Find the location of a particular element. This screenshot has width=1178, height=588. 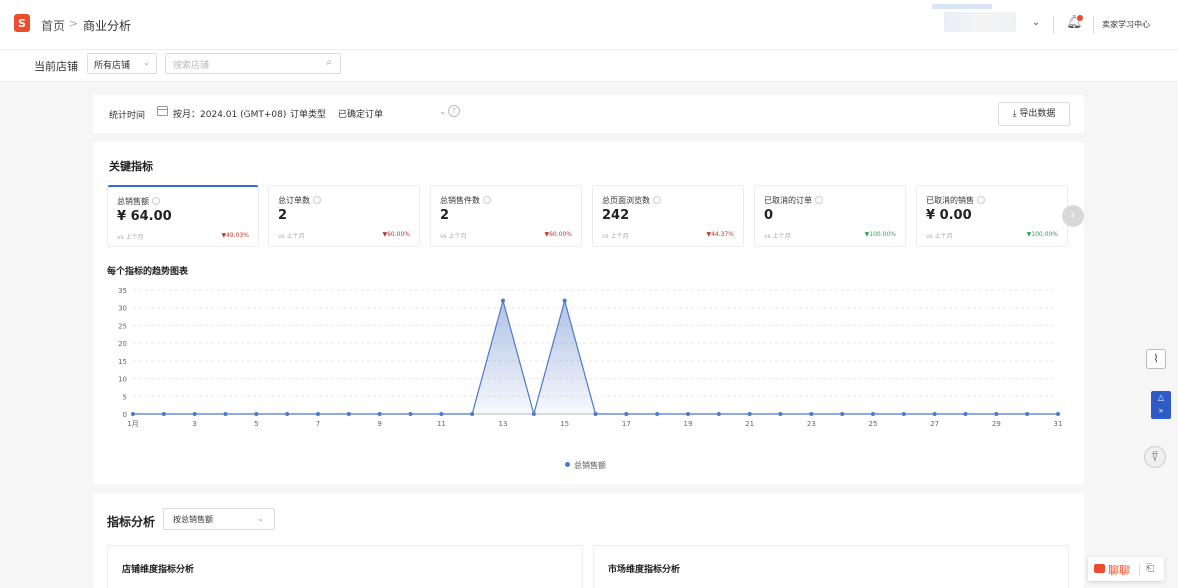

search-icon: ⌕ is located at coordinates (329, 62).